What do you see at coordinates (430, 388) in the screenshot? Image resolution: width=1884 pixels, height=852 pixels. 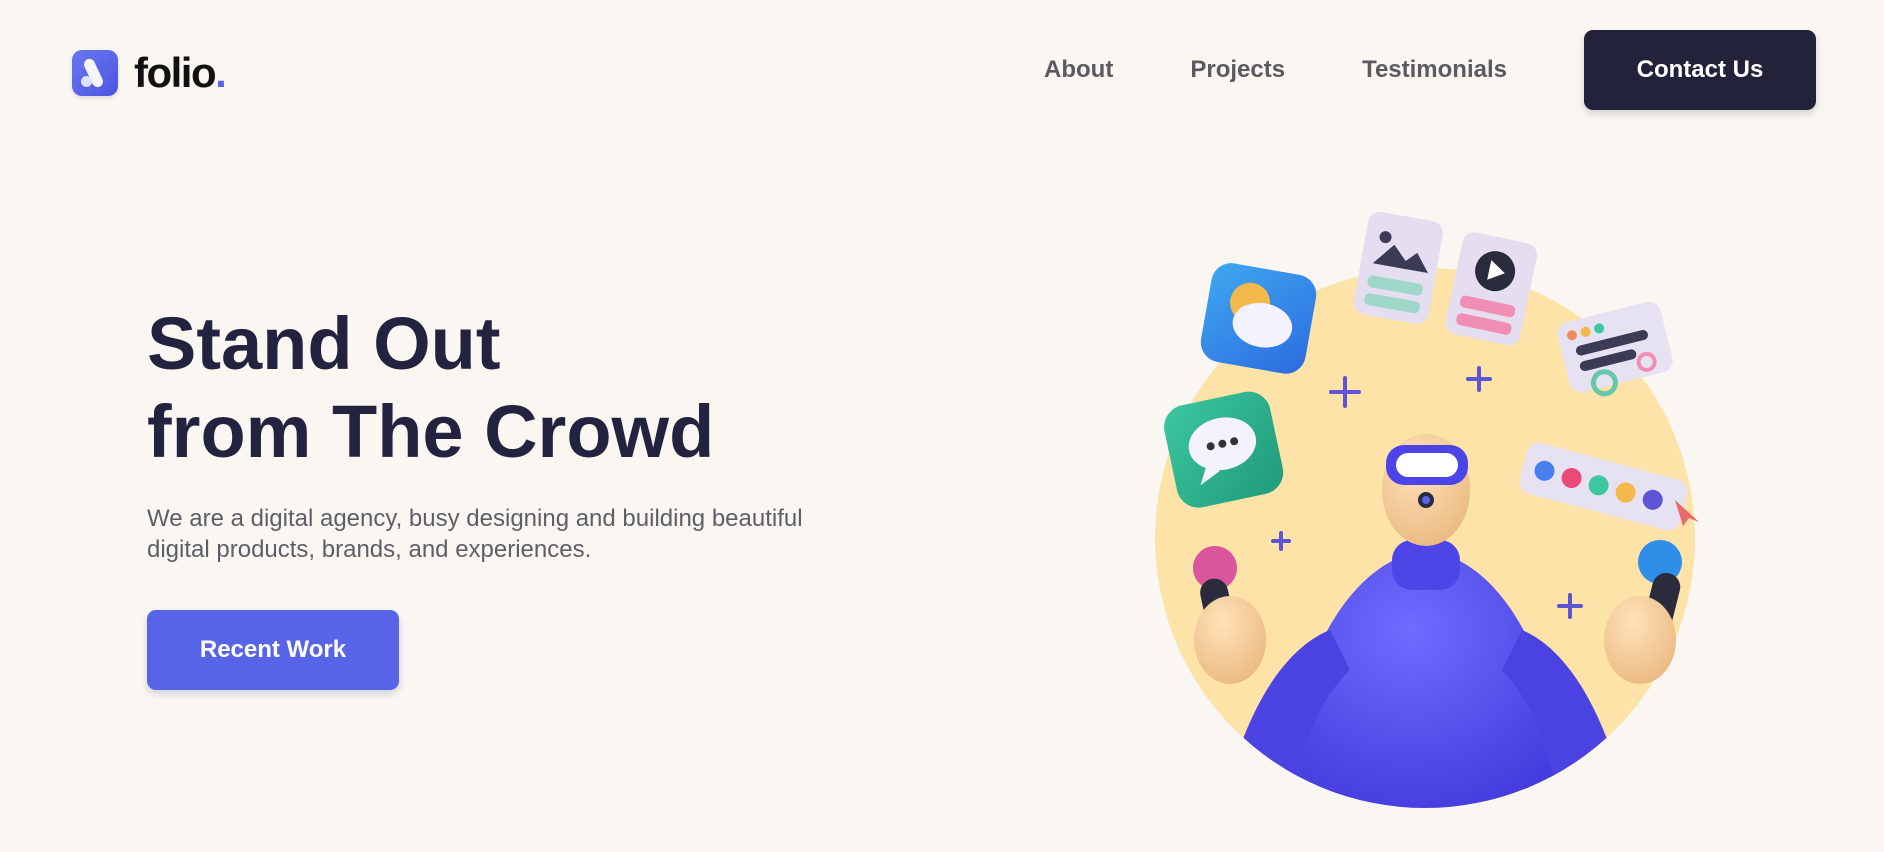 I see `hero-title: Stand Out from The Crowd` at bounding box center [430, 388].